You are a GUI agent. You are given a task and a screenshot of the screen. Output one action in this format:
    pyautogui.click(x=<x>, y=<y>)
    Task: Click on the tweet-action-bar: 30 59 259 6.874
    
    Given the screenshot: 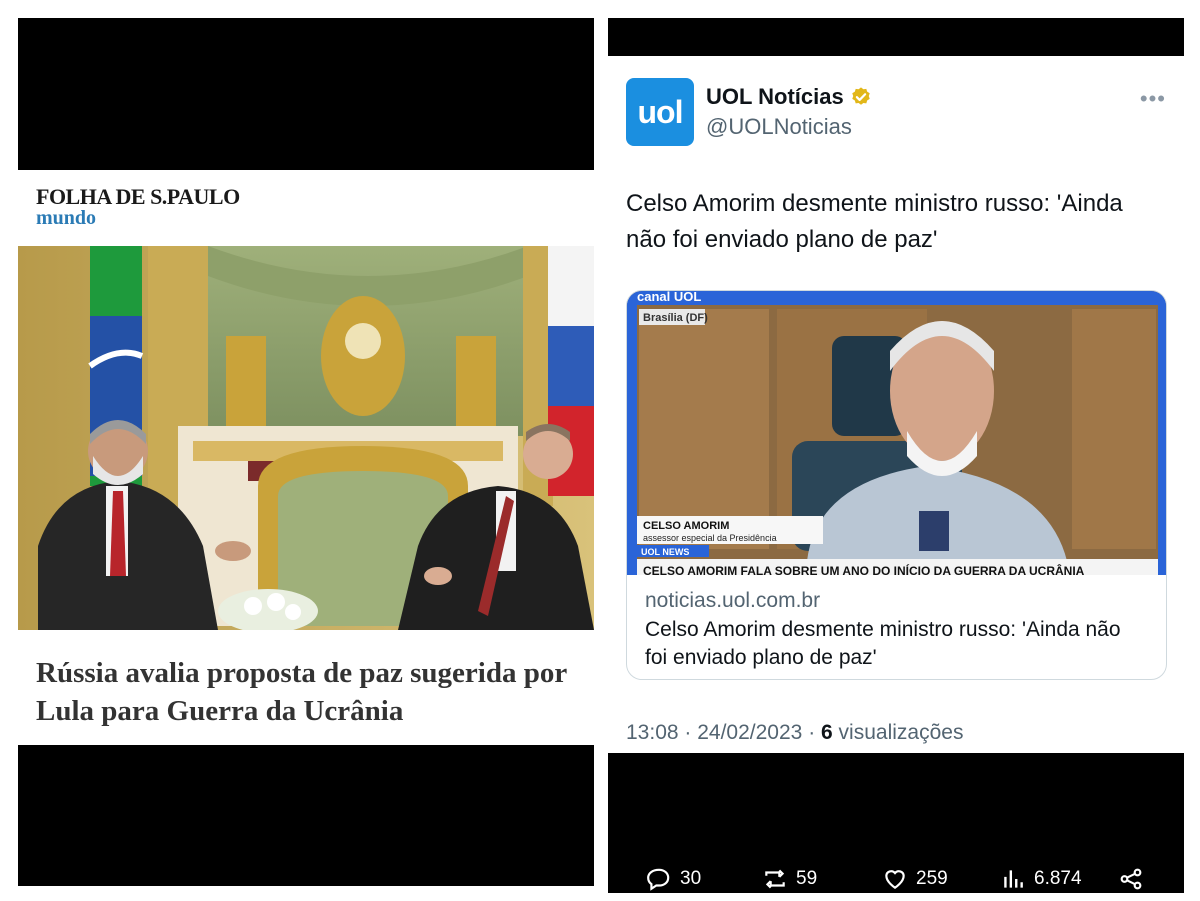 What is the action you would take?
    pyautogui.click(x=896, y=879)
    